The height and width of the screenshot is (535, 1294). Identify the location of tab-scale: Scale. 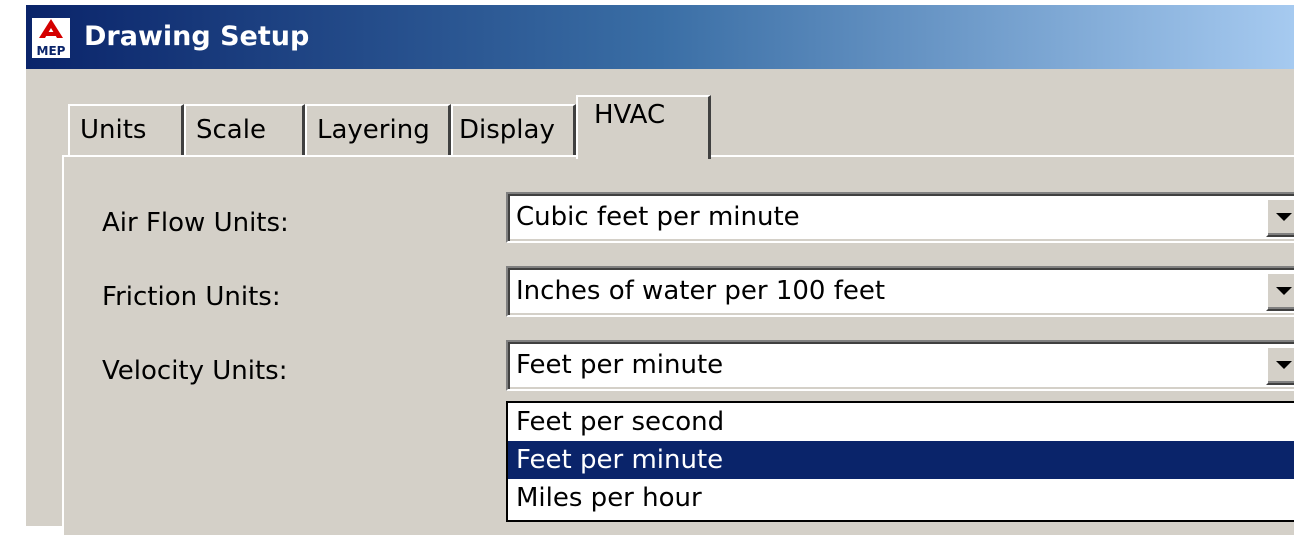
(244, 130).